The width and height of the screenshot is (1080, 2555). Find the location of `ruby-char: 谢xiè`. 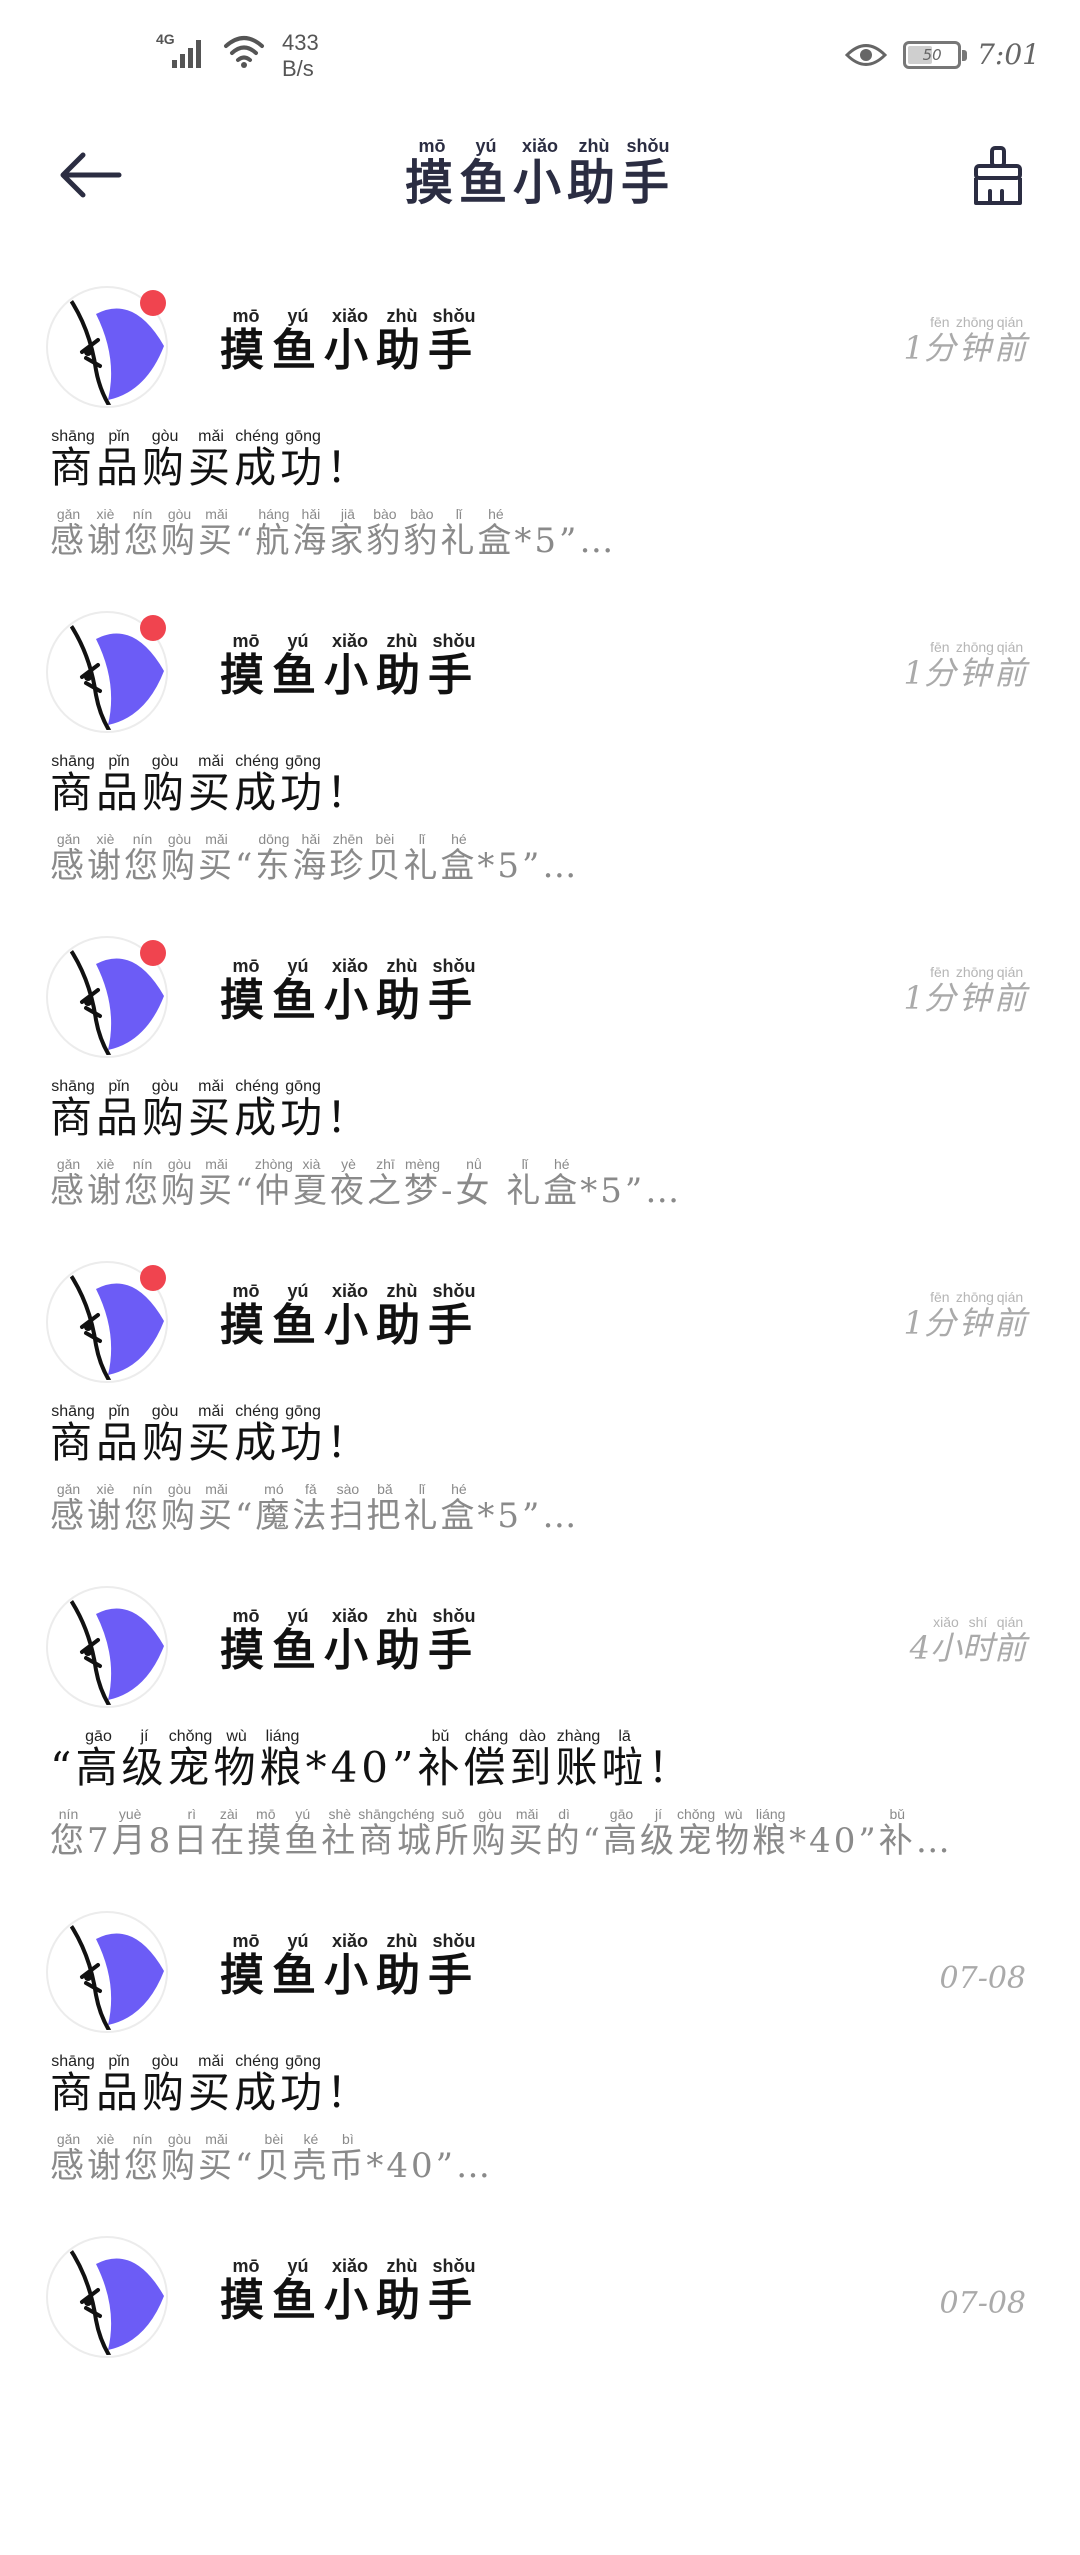

ruby-char: 谢xiè is located at coordinates (105, 1184).